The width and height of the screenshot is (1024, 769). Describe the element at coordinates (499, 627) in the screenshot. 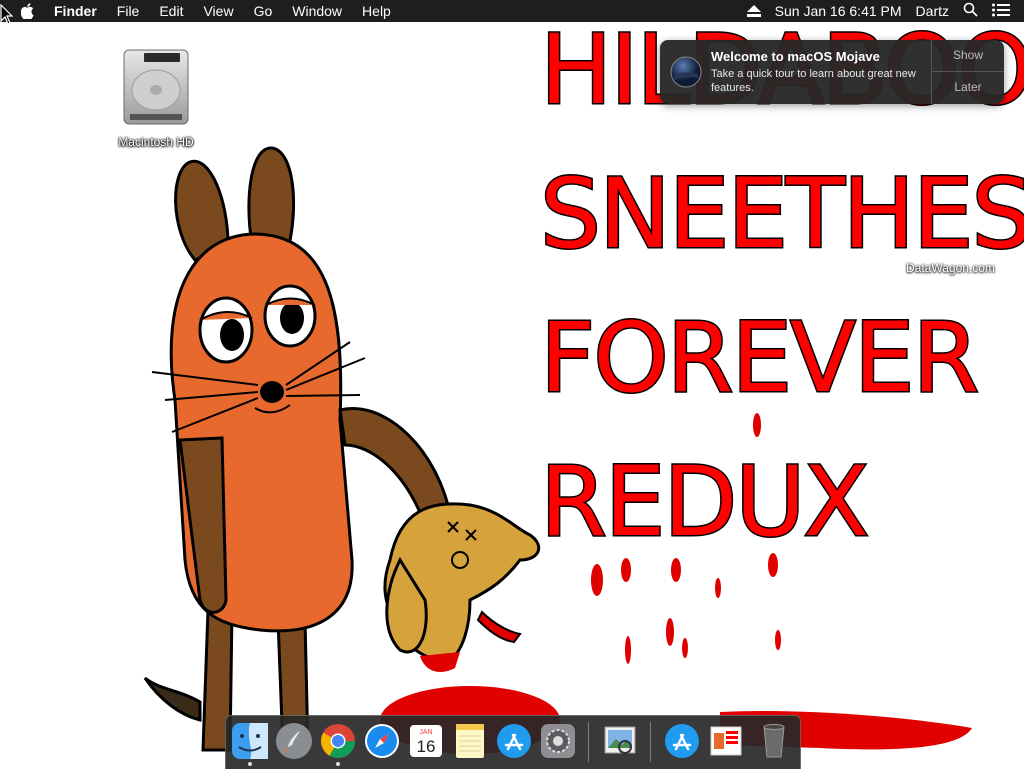

I see `dog-tongue` at that location.